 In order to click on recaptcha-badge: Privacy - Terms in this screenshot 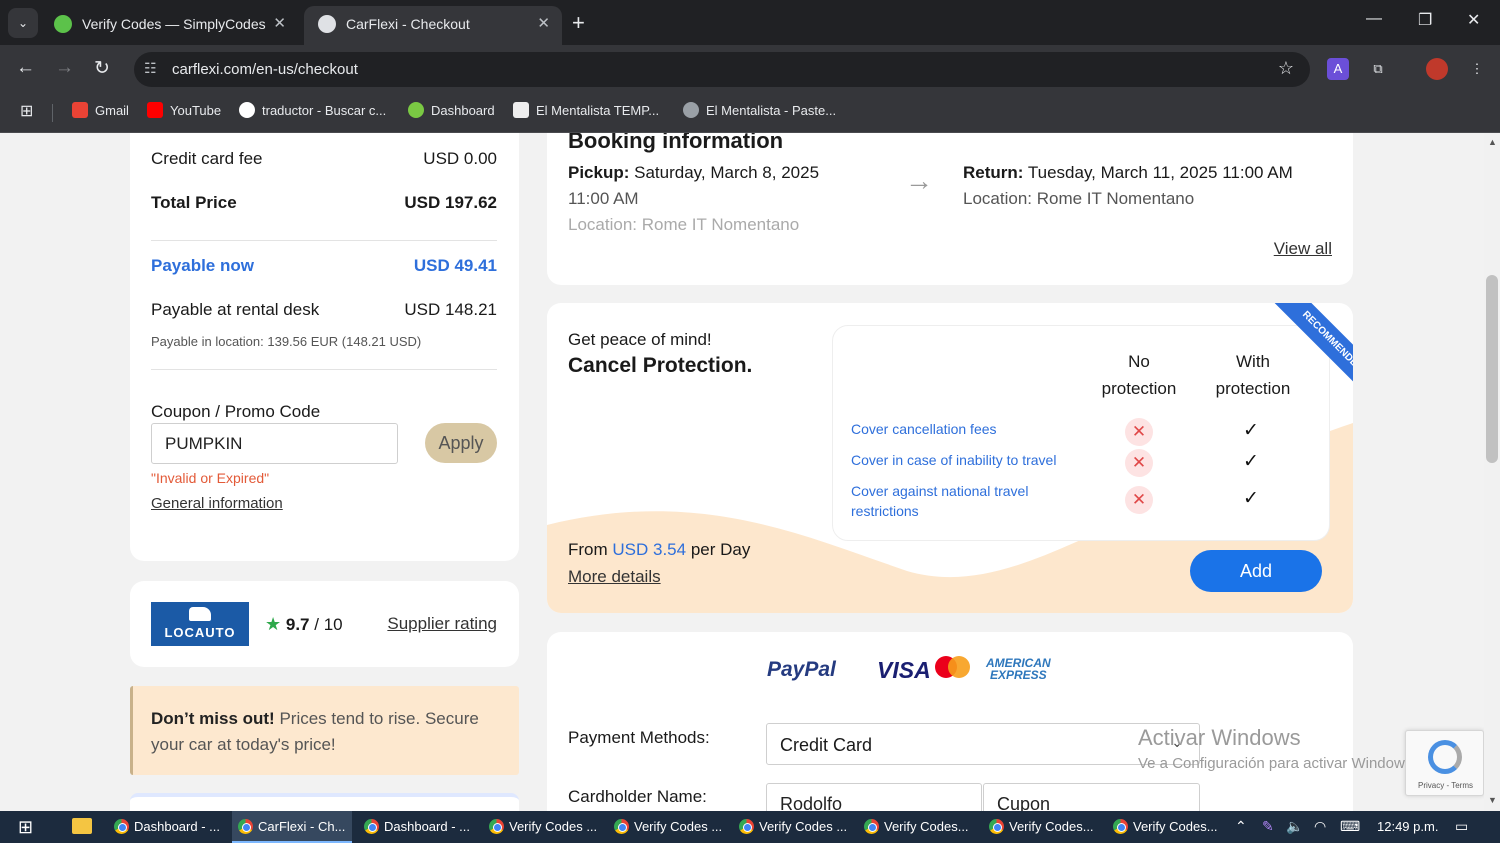, I will do `click(1444, 763)`.